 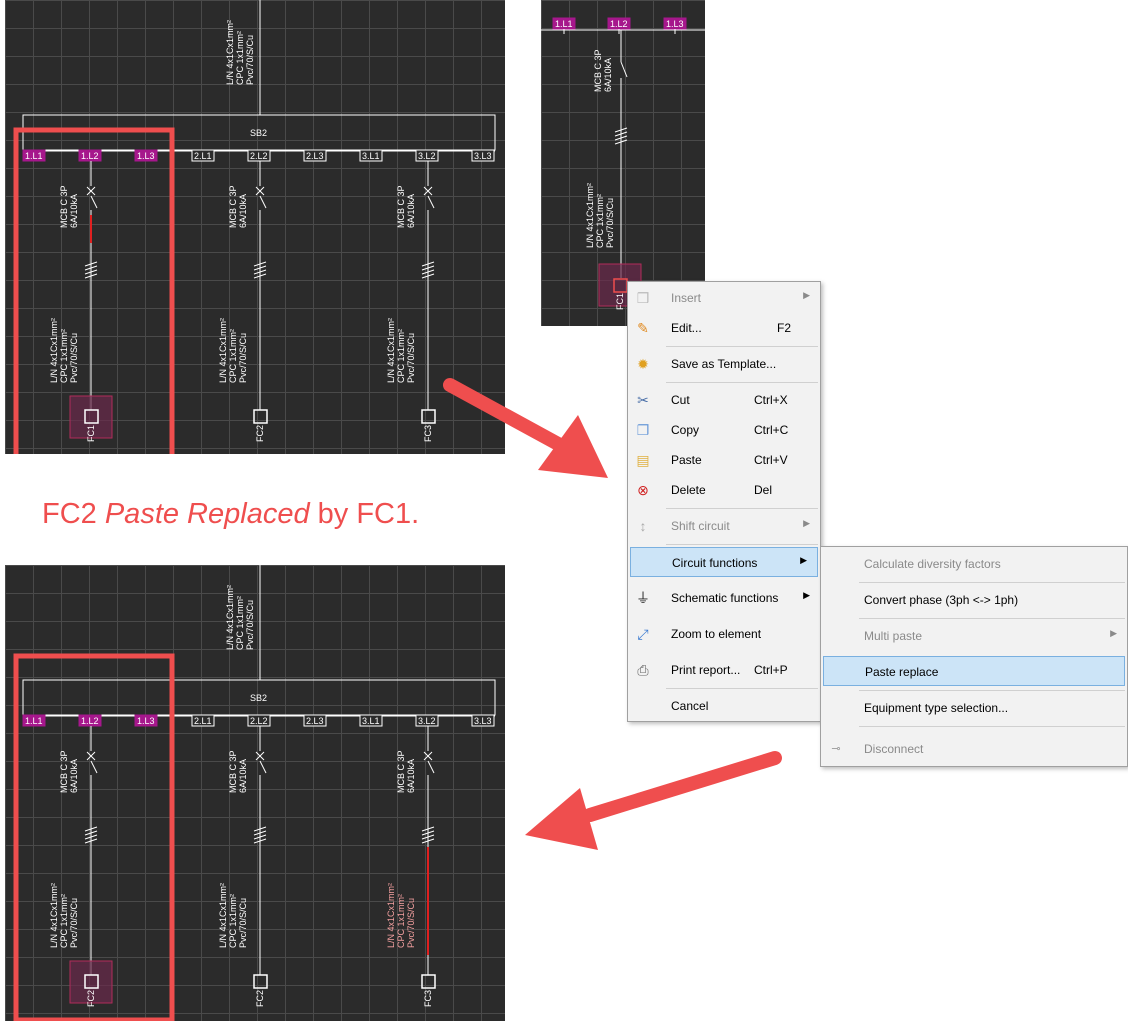 I want to click on menu-label: Paste replace, so click(x=902, y=672).